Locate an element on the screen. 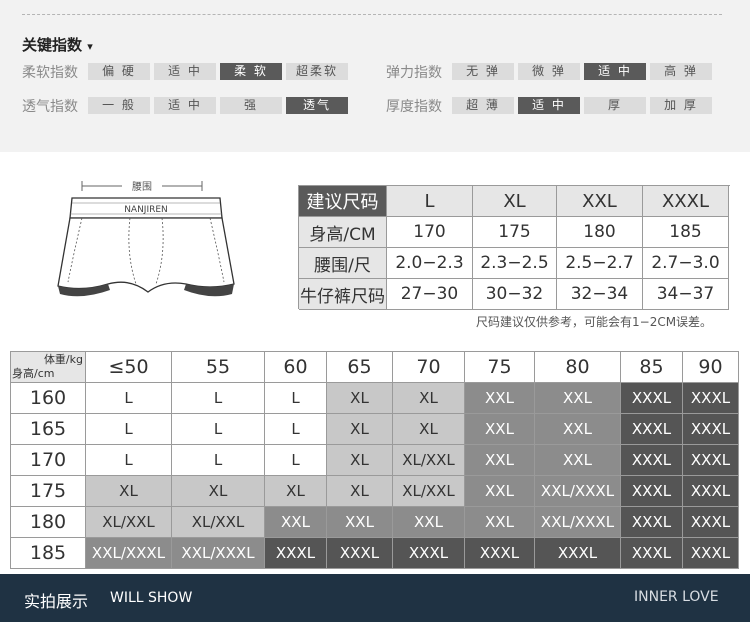  size-table-cell: 32−34 is located at coordinates (600, 294).